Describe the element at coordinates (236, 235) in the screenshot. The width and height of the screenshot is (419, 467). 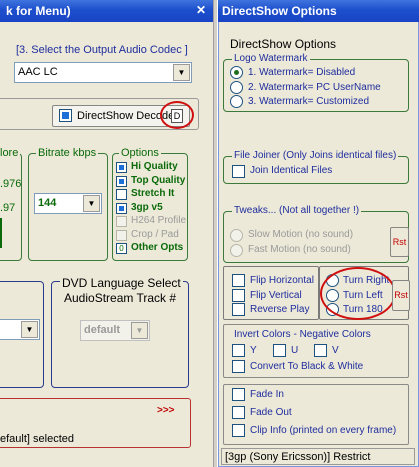
I see `slow-motion-radio` at that location.